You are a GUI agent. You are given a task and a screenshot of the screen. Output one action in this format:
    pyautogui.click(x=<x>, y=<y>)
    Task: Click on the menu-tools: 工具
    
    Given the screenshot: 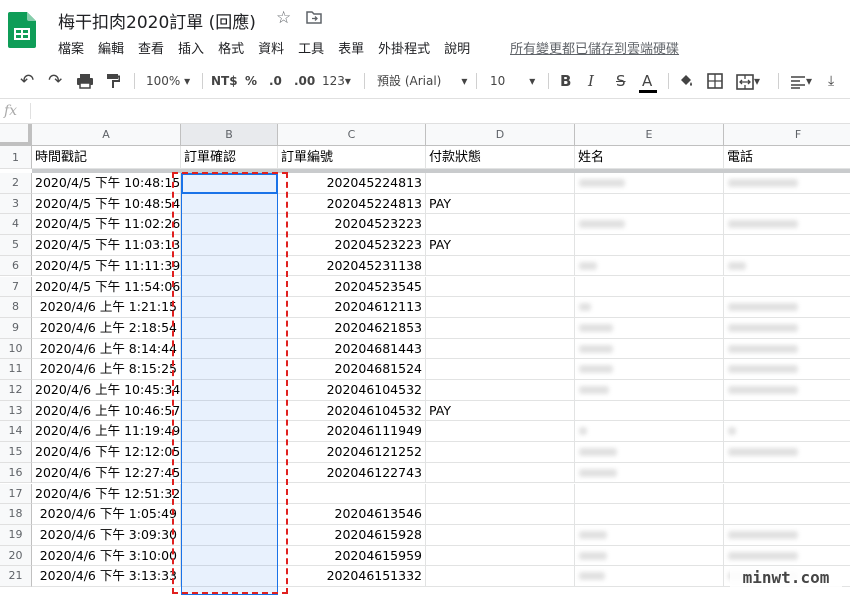 What is the action you would take?
    pyautogui.click(x=311, y=49)
    